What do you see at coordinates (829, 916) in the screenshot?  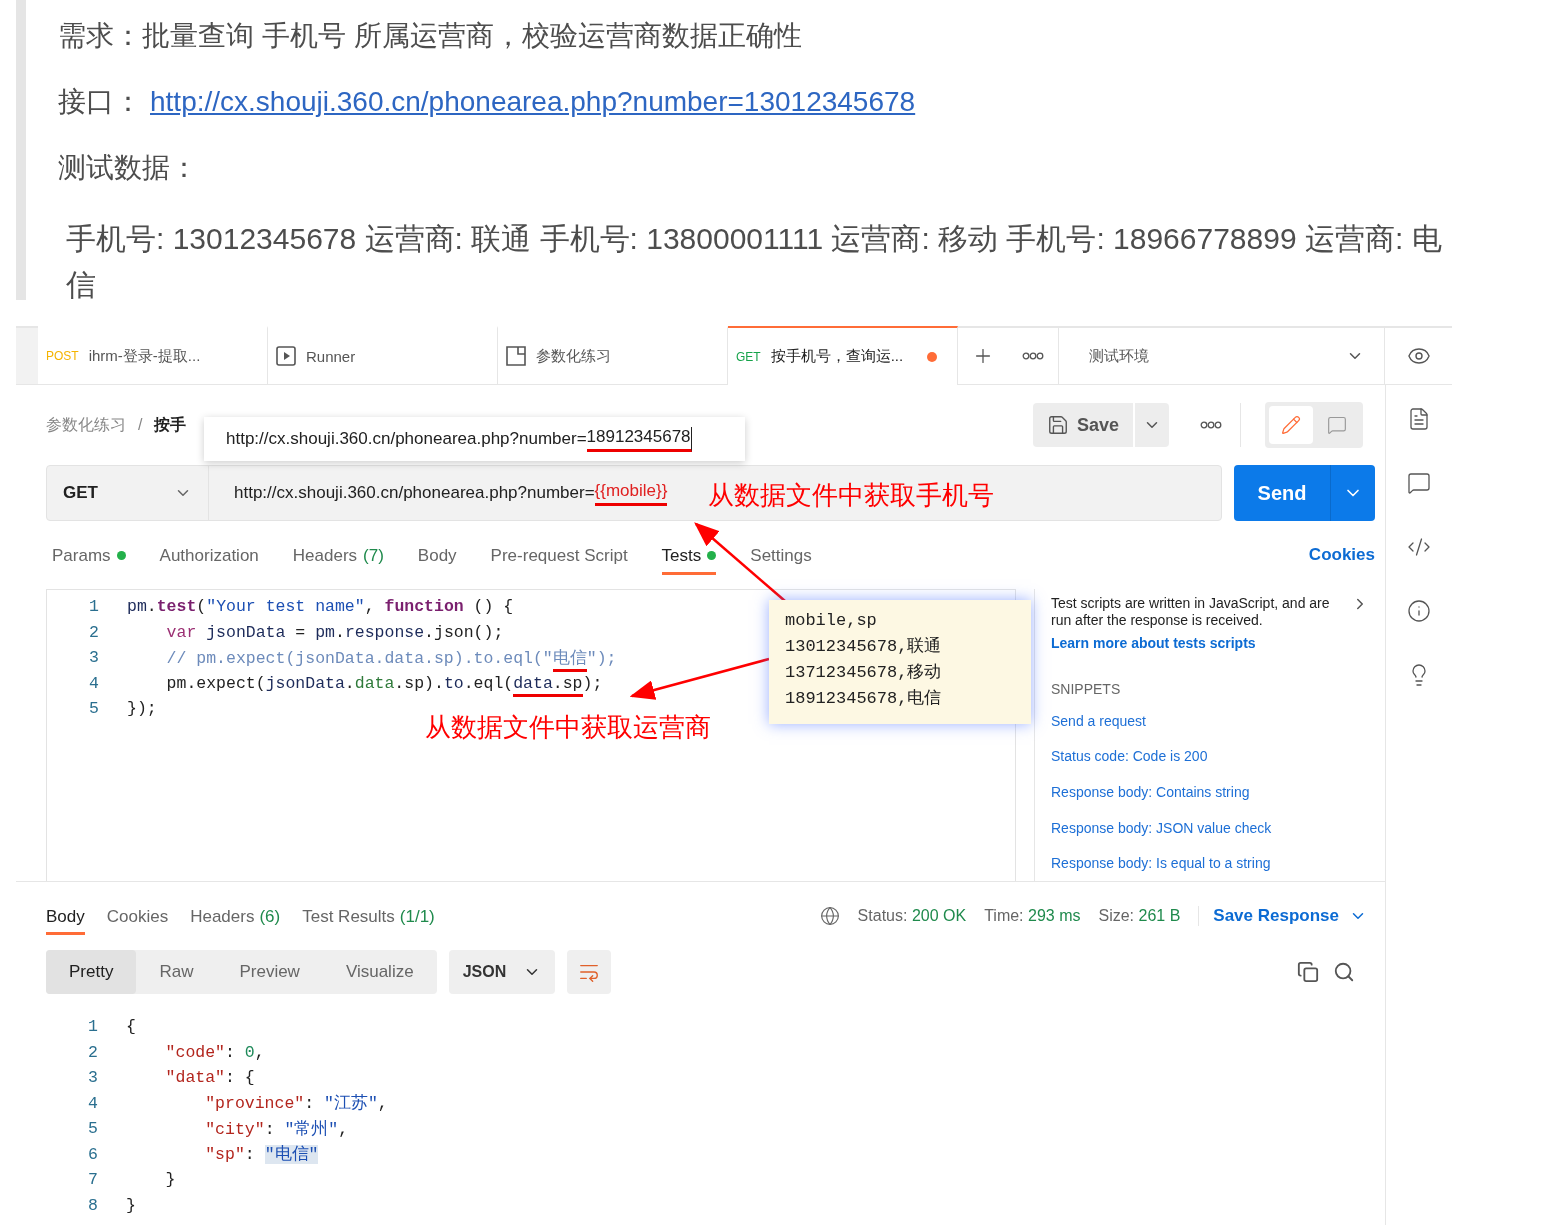 I see `globe-icon` at bounding box center [829, 916].